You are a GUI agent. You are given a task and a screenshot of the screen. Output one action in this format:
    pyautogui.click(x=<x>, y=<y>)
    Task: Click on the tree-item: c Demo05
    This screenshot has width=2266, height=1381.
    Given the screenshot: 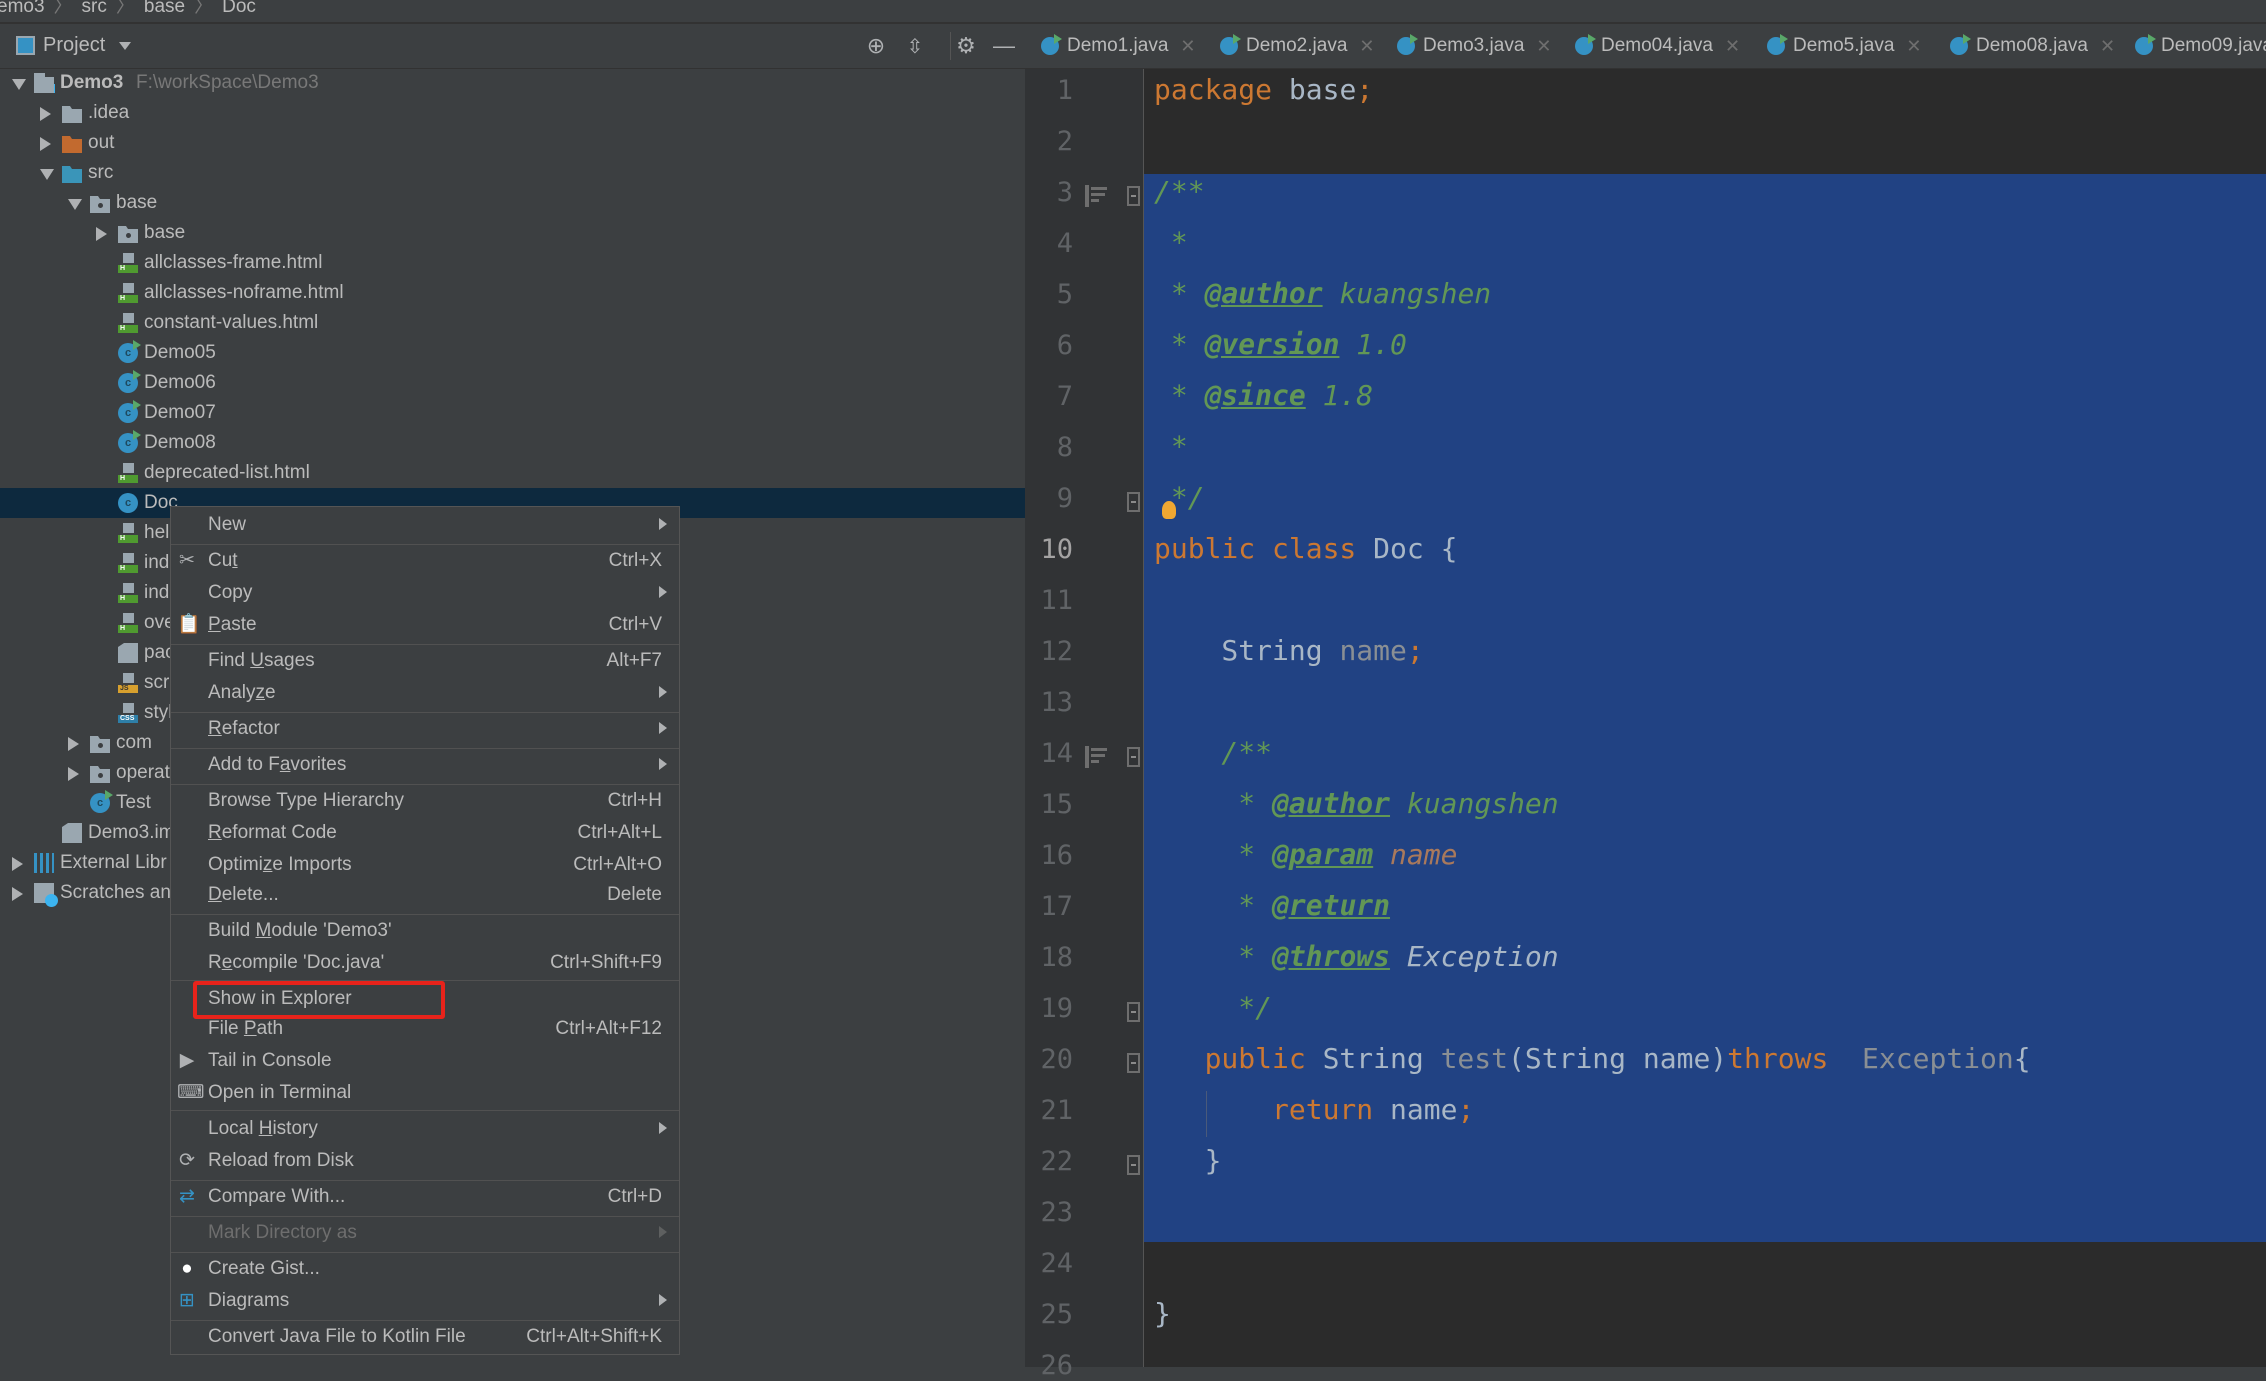 What is the action you would take?
    pyautogui.click(x=512, y=353)
    